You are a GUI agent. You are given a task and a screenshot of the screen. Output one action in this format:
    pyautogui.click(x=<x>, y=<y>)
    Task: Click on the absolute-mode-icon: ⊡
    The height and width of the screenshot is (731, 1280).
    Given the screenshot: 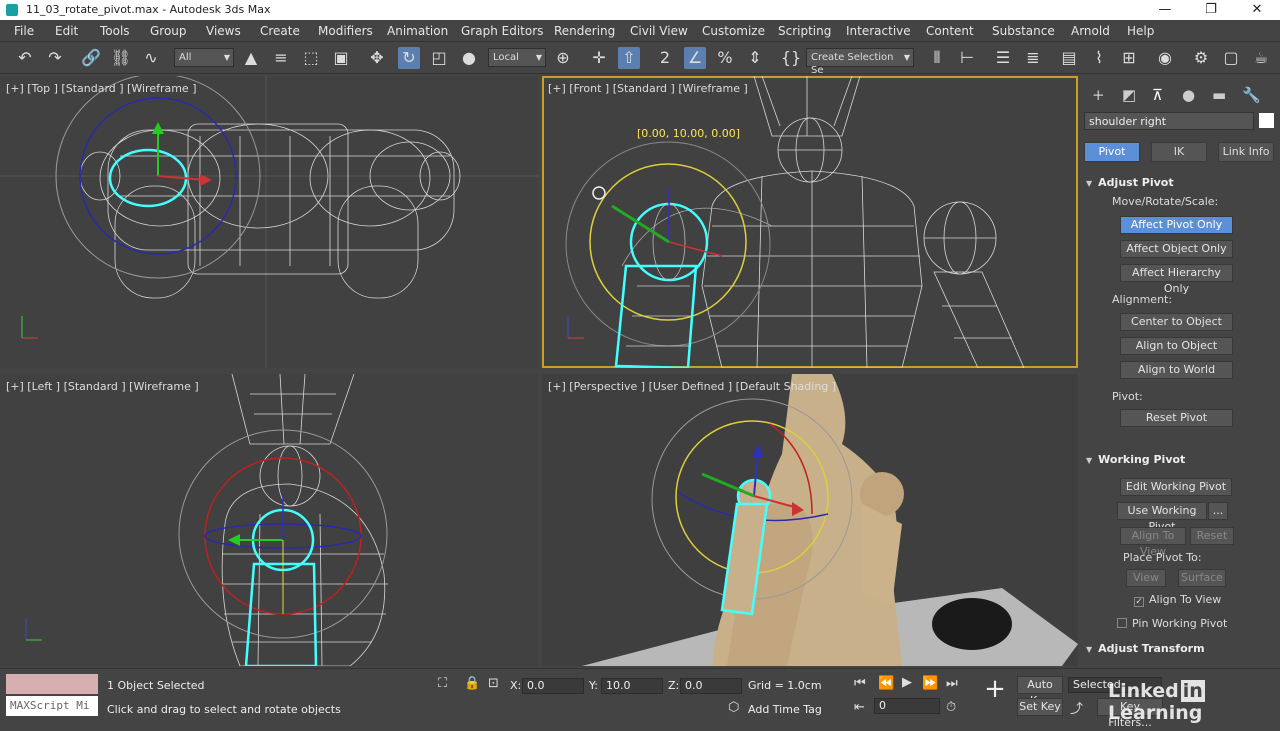 What is the action you would take?
    pyautogui.click(x=493, y=683)
    